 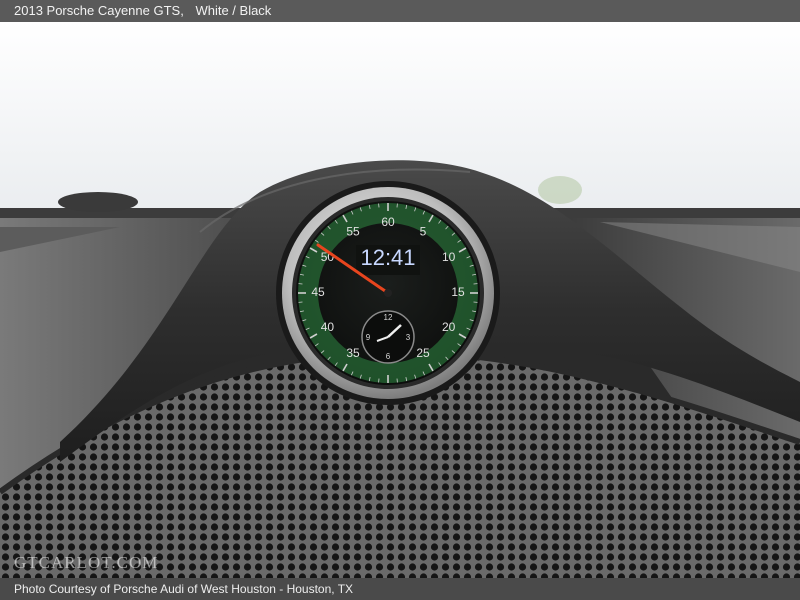 I want to click on subdial-label: 3, so click(x=408, y=337).